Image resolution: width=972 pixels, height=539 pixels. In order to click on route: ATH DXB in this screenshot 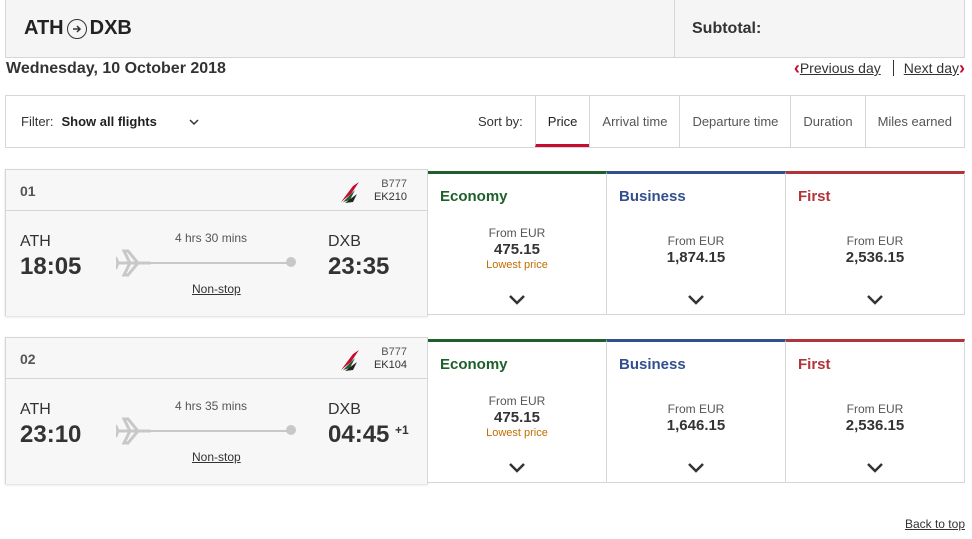, I will do `click(340, 28)`.